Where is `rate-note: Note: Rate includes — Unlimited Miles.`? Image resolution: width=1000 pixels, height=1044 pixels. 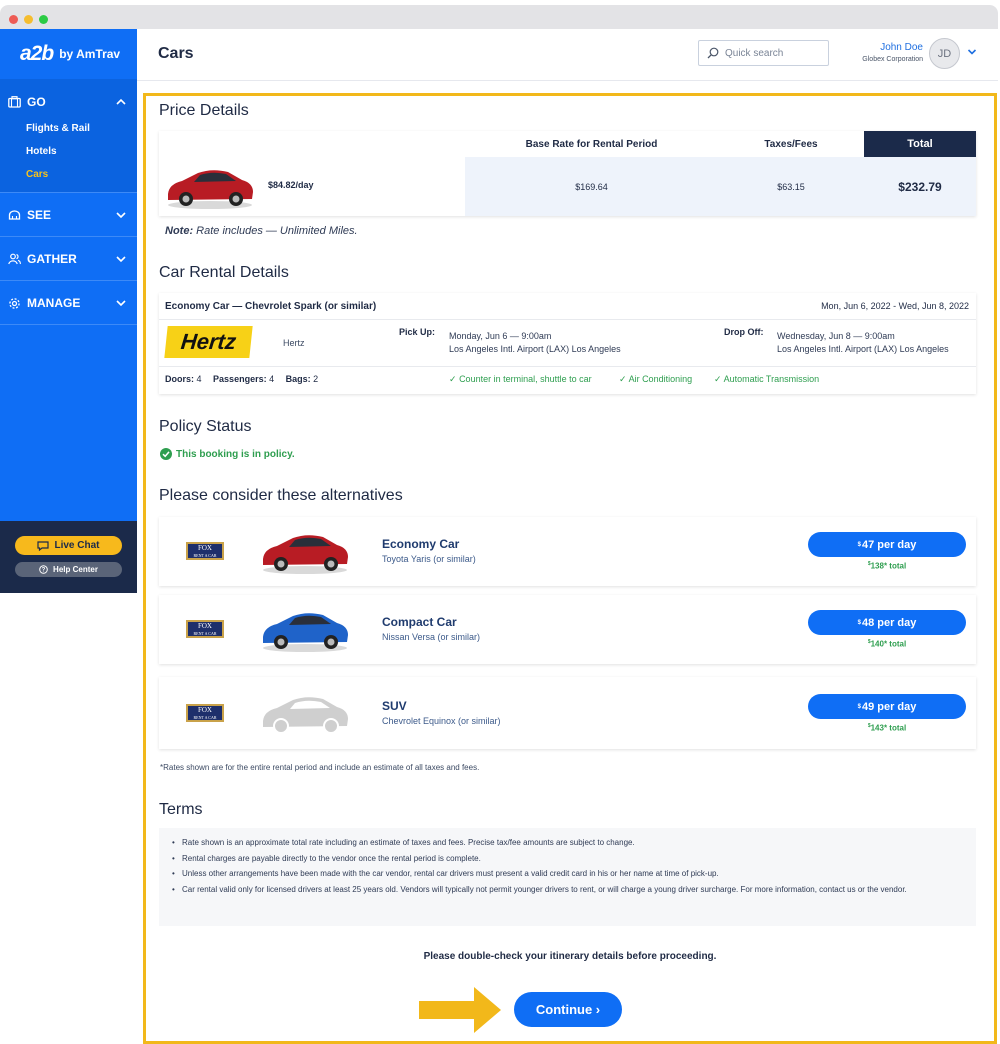 rate-note: Note: Rate includes — Unlimited Miles. is located at coordinates (261, 231).